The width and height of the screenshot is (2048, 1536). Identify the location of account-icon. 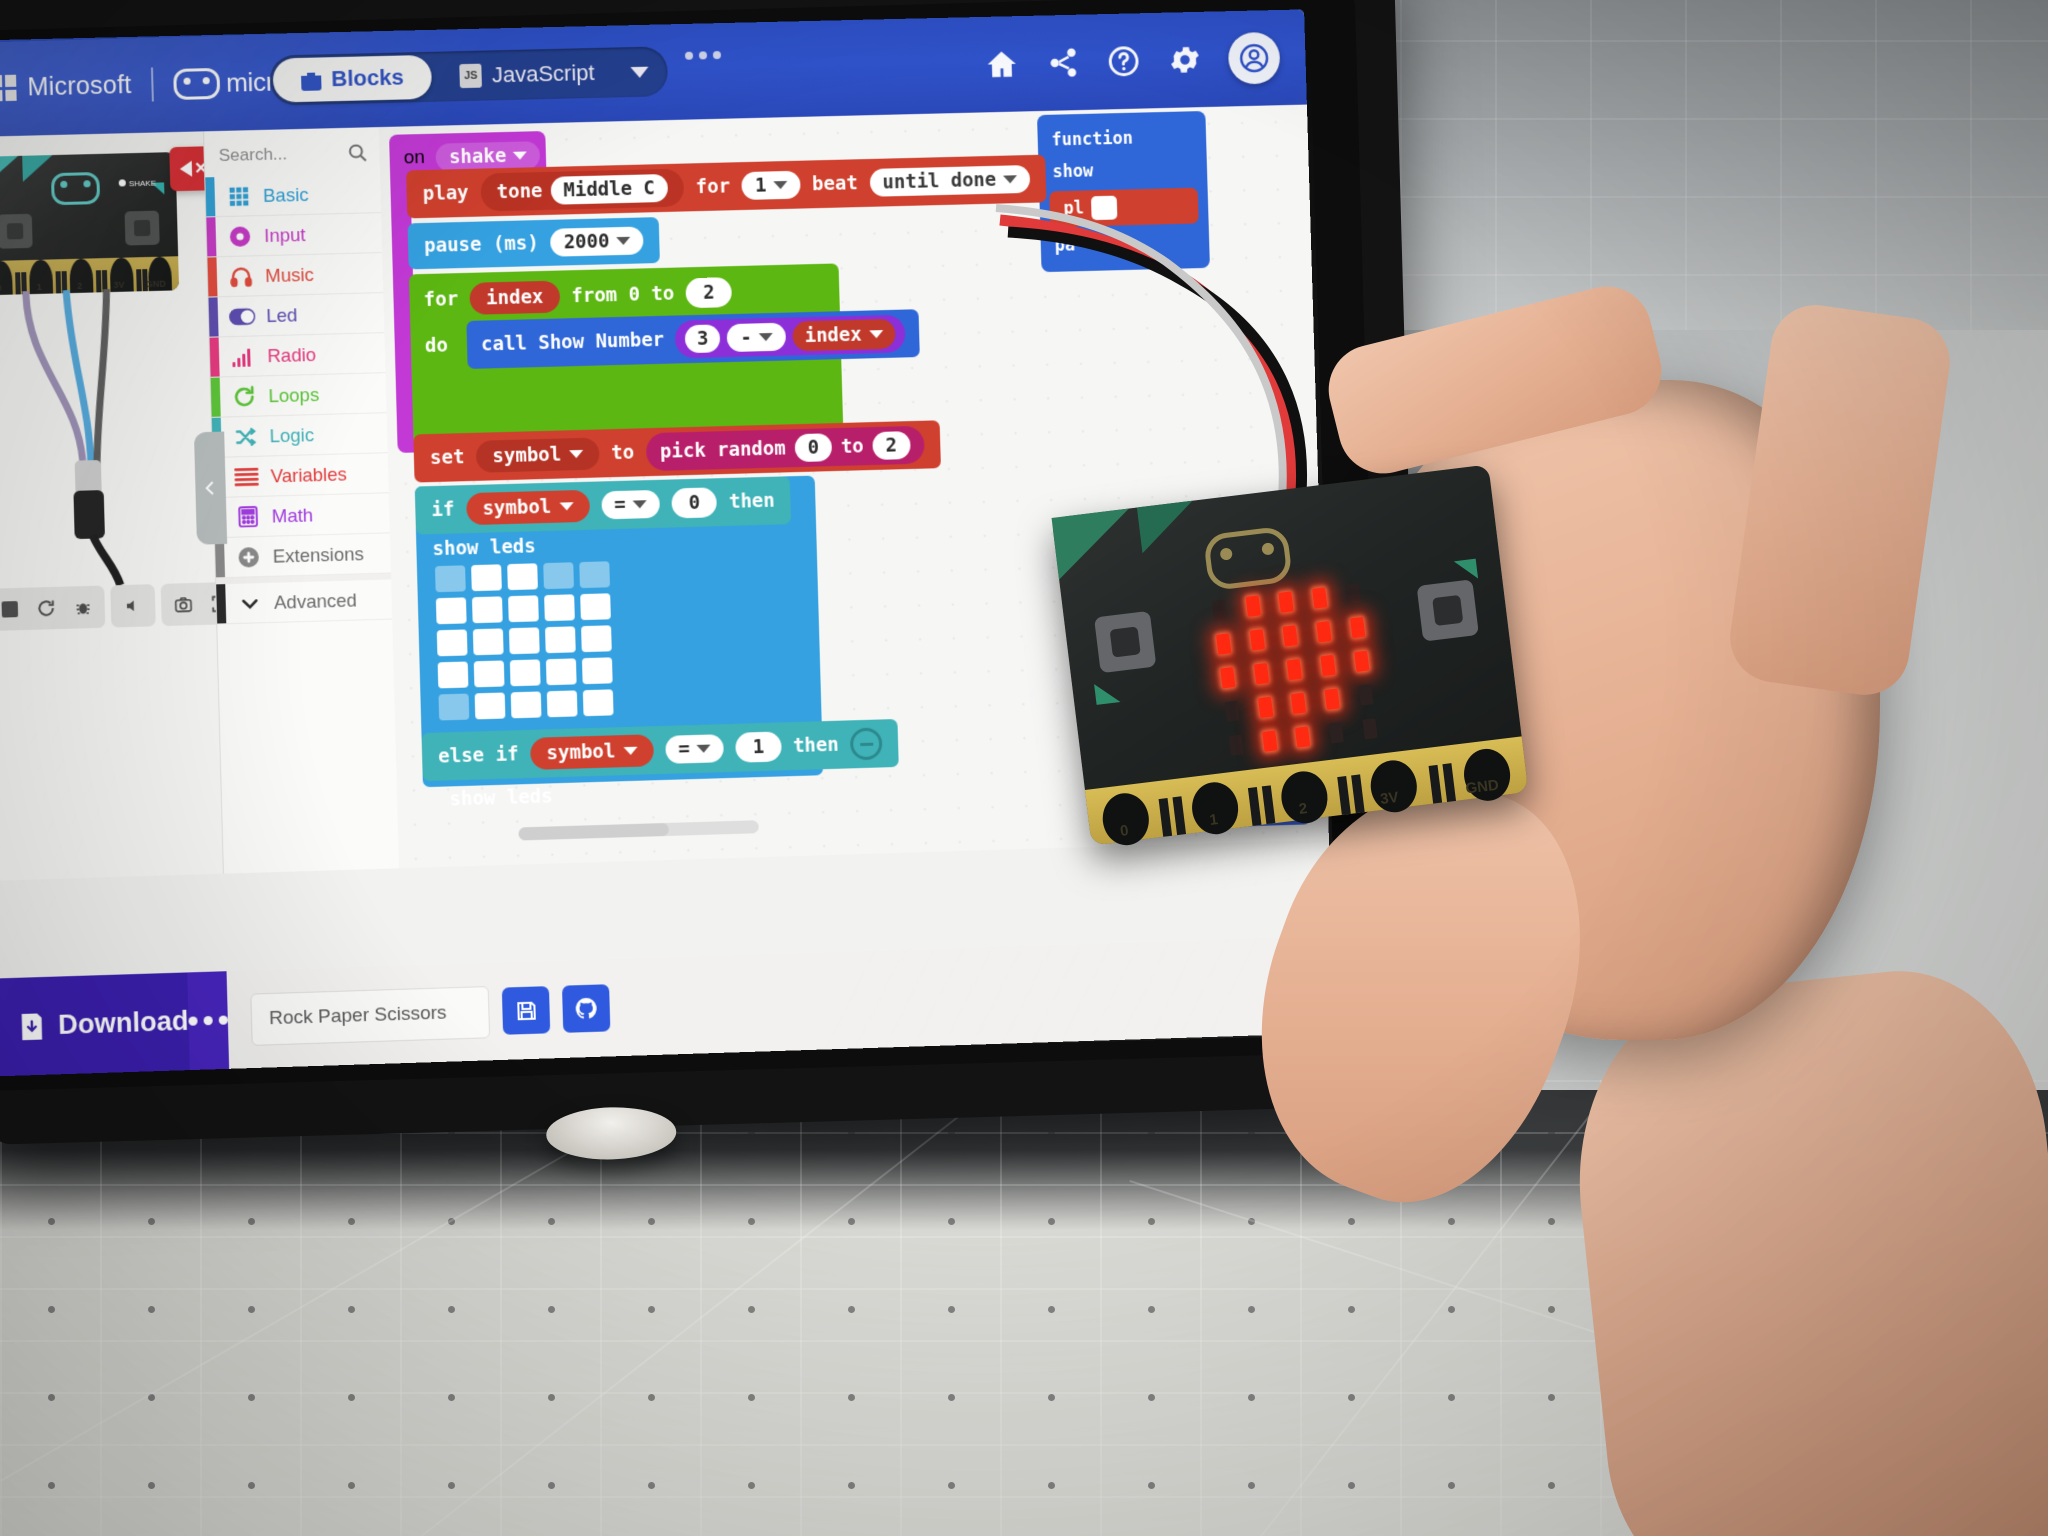
(1254, 58).